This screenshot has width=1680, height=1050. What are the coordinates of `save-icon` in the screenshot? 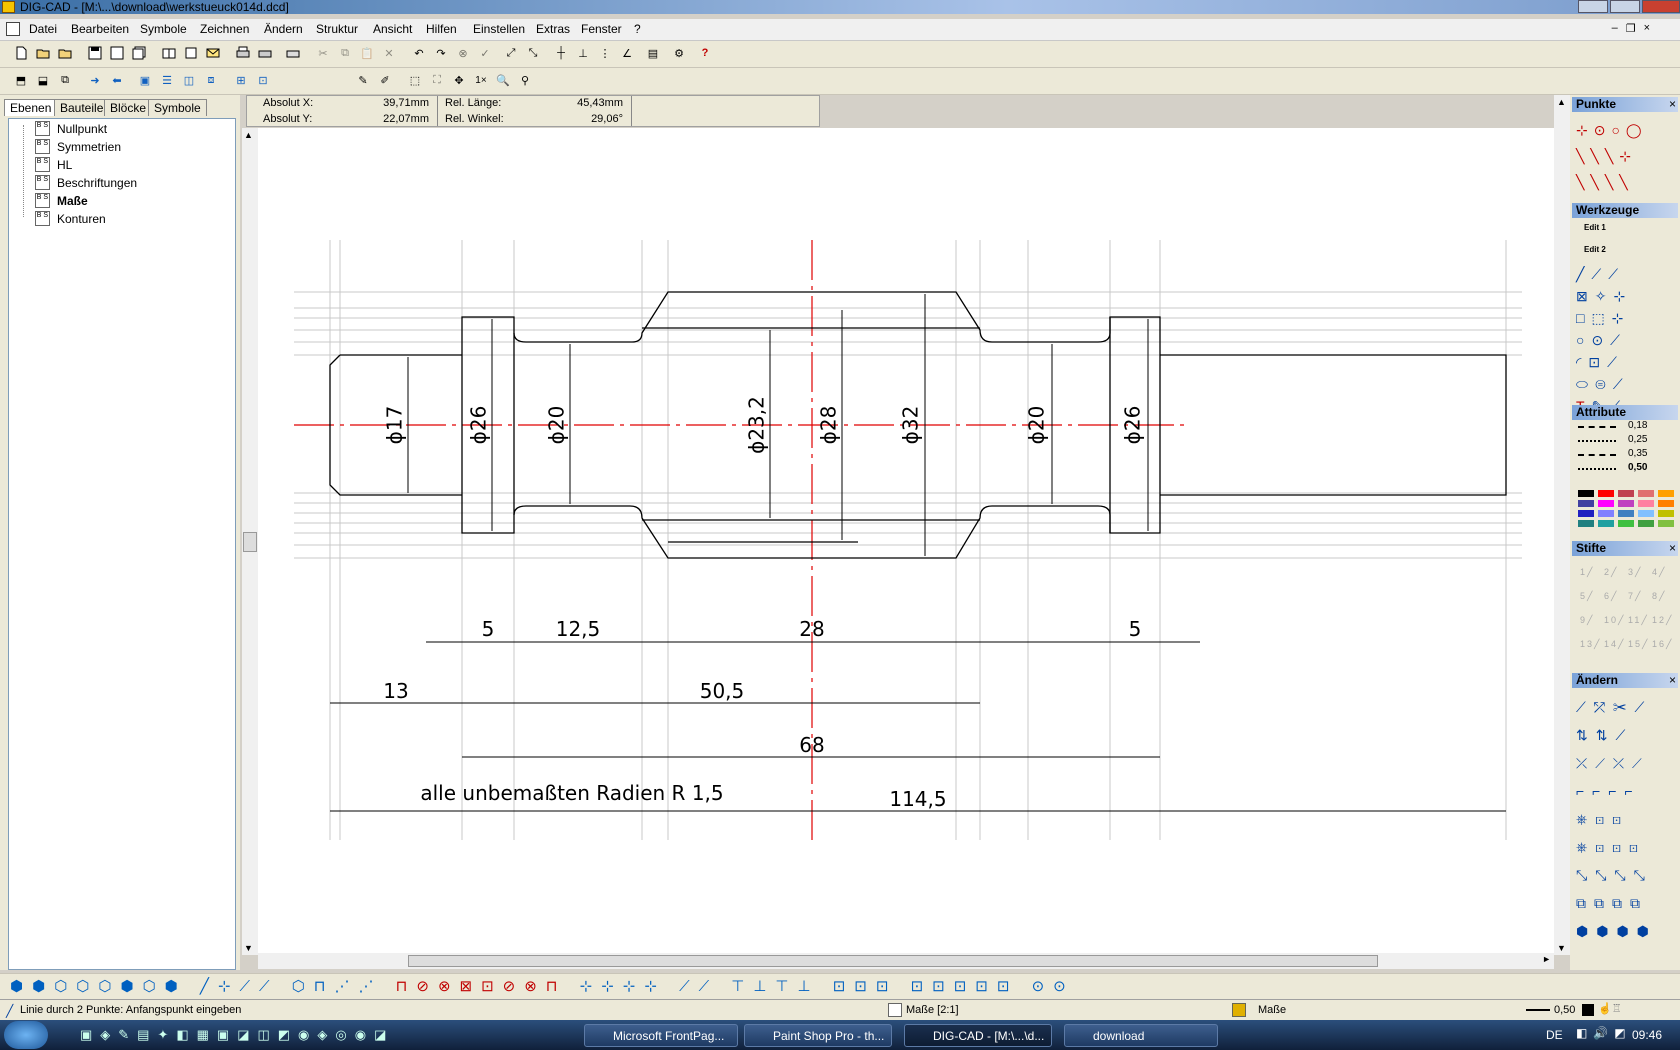 It's located at (95, 53).